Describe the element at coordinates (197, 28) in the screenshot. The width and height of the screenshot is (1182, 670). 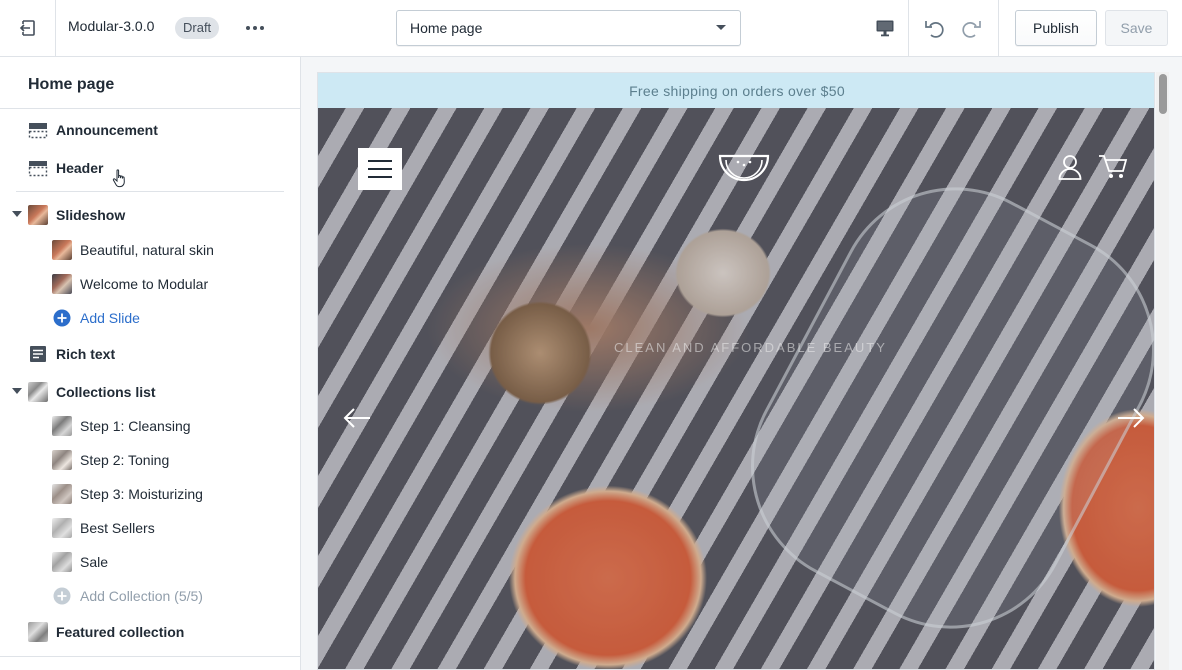
I see `status-badge: Draft` at that location.